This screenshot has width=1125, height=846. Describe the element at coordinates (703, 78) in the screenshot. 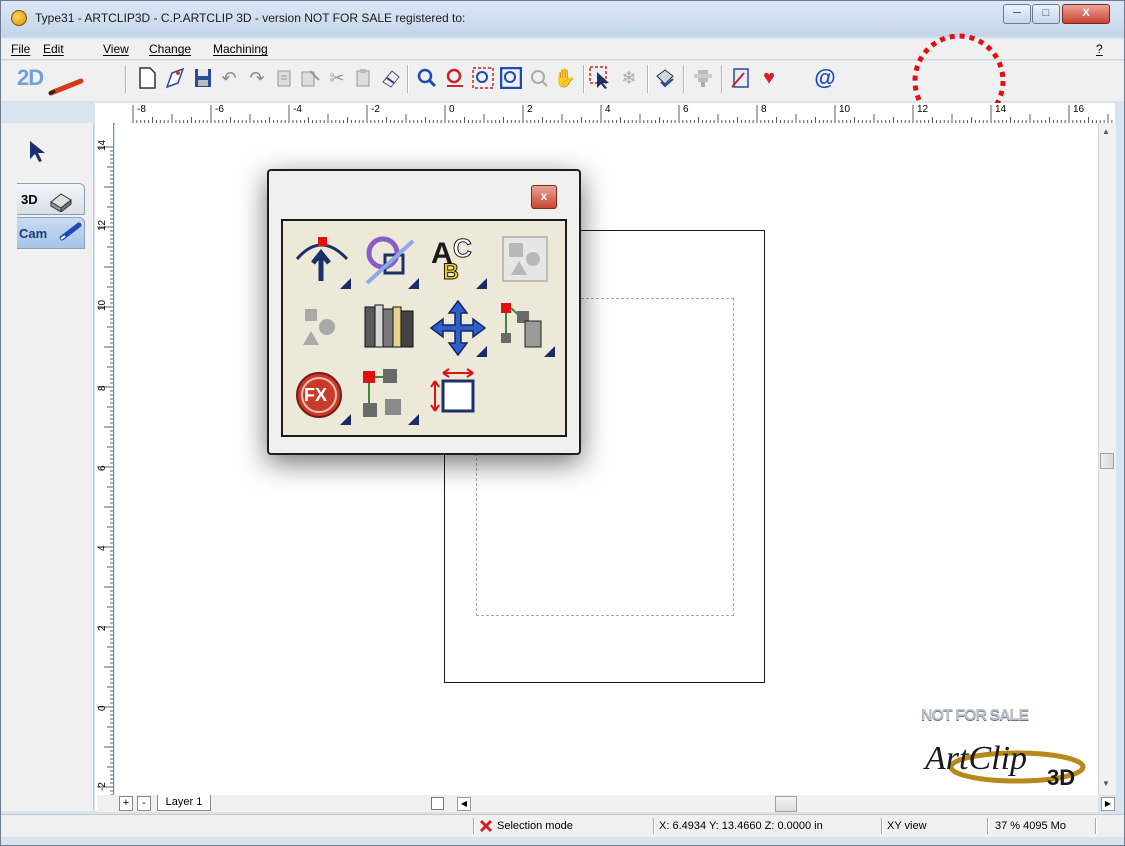

I see `tool-disabled-icon` at that location.